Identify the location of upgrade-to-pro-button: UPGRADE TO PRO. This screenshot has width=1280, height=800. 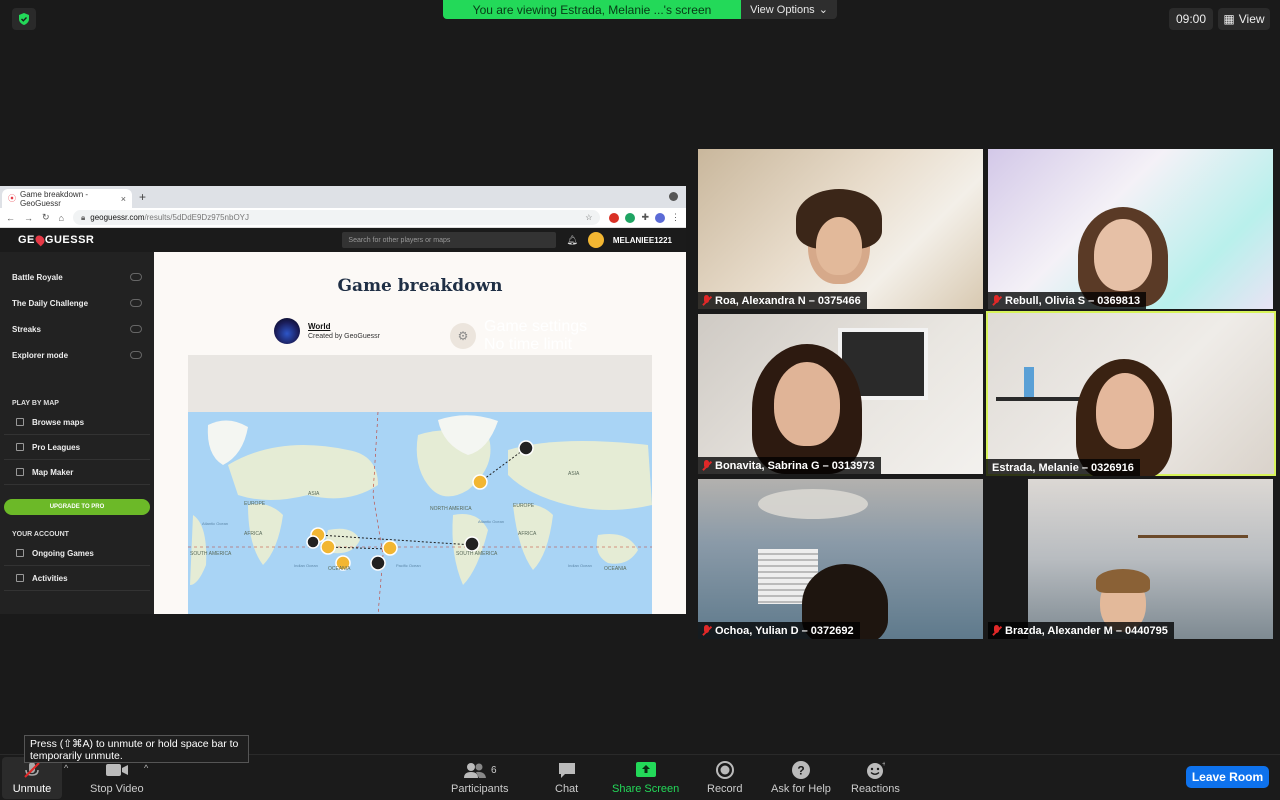
(77, 507).